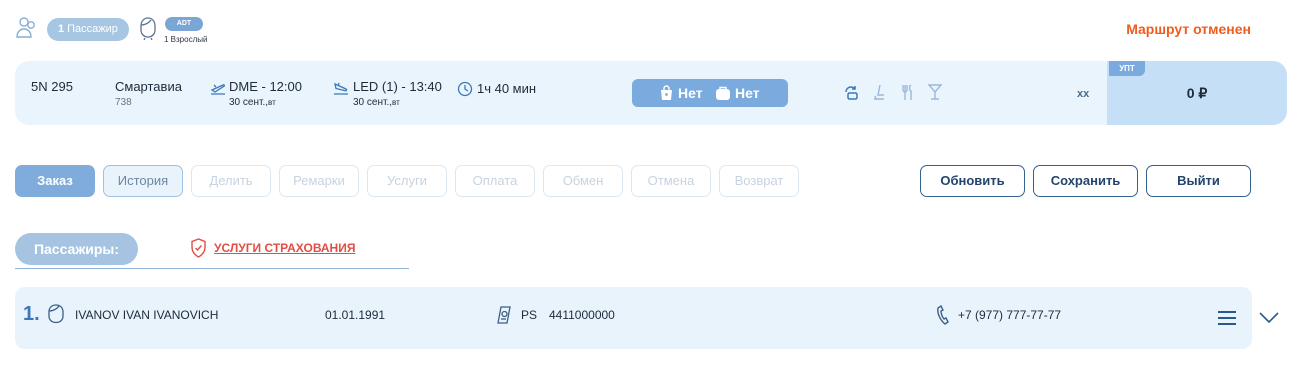 Image resolution: width=1299 pixels, height=366 pixels. I want to click on drink-icon, so click(935, 92).